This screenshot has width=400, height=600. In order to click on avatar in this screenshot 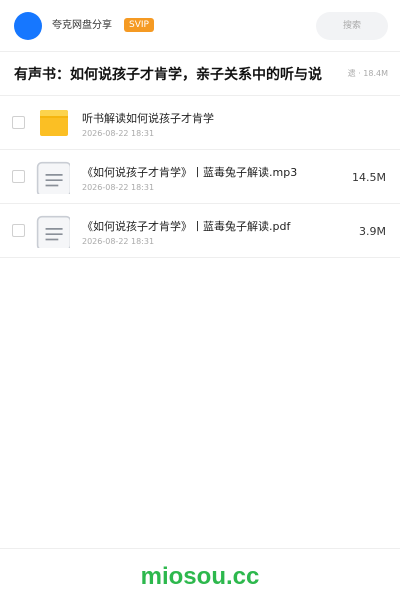, I will do `click(28, 26)`.